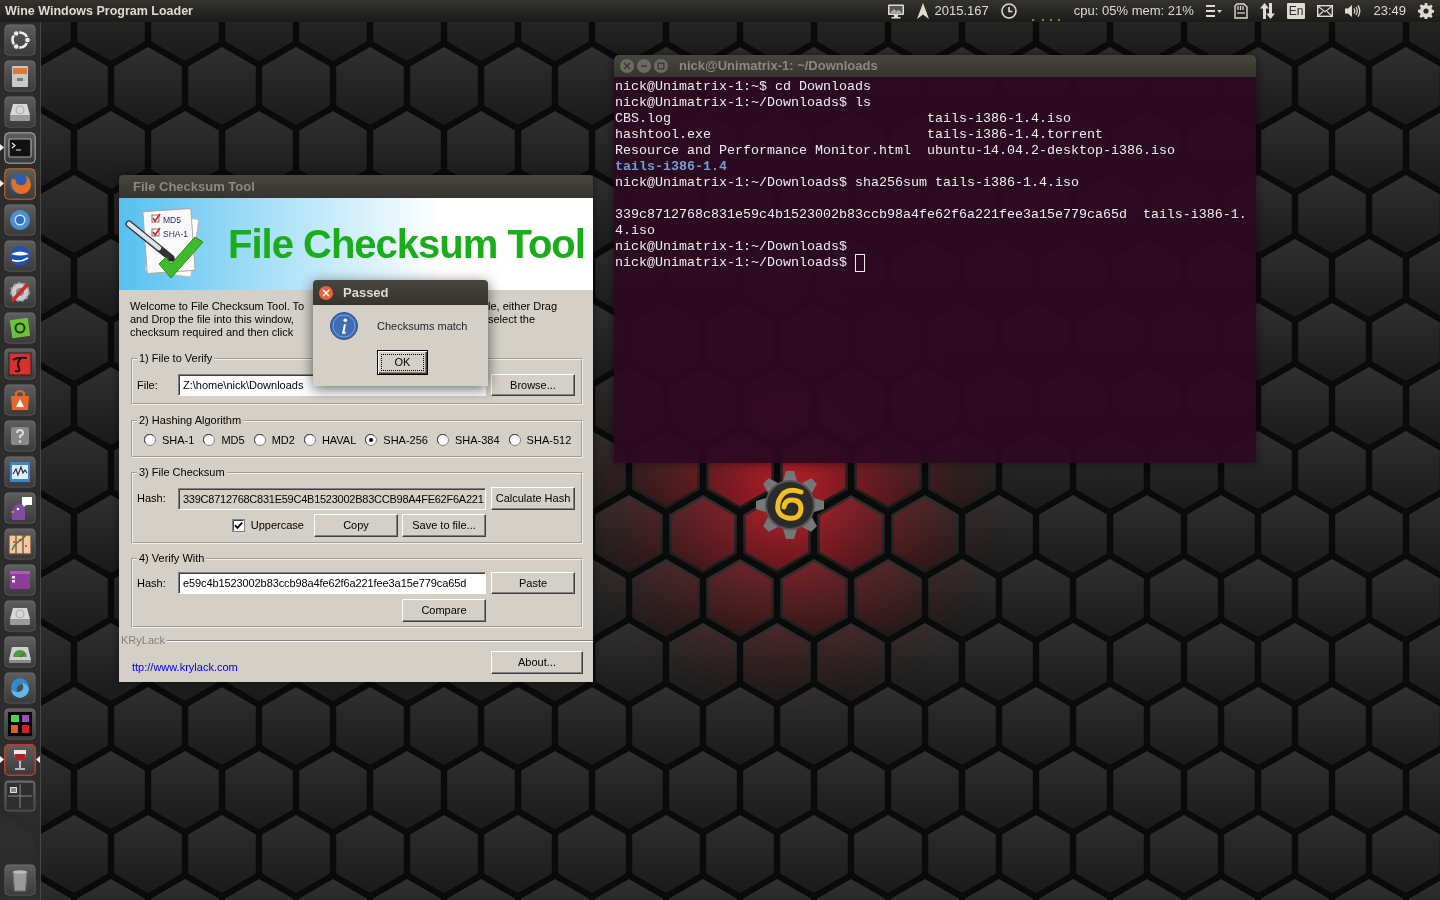 The image size is (1440, 900). I want to click on algorithm-option: SHA-256, so click(396, 440).